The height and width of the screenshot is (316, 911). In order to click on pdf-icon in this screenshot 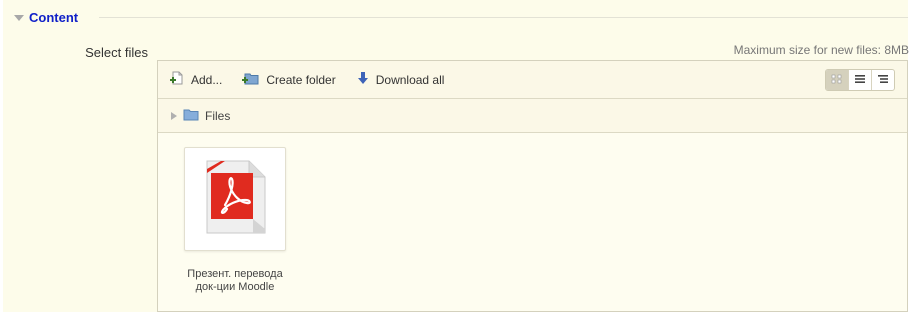, I will do `click(235, 199)`.